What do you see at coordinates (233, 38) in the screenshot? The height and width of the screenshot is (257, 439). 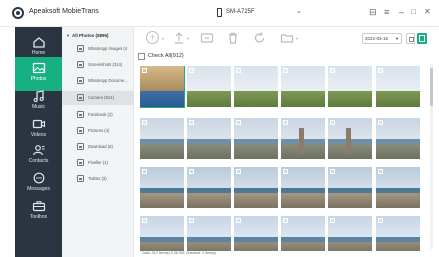 I see `delete-icon` at bounding box center [233, 38].